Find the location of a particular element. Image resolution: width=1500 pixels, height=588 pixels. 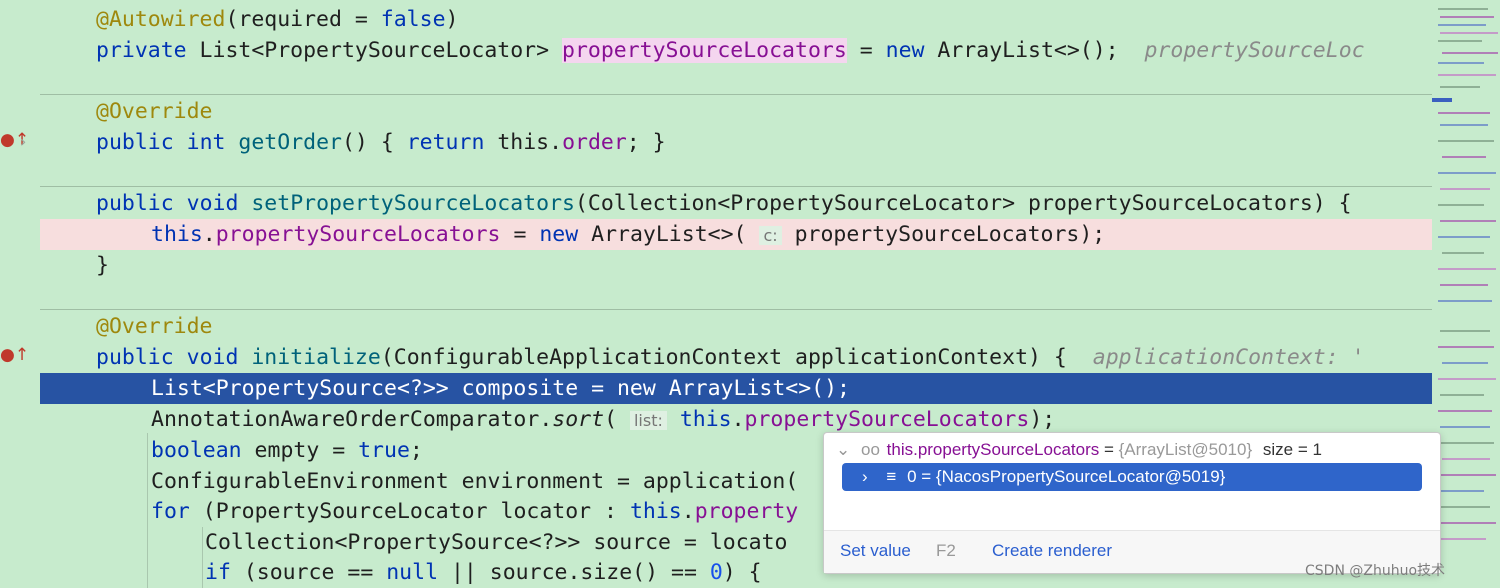

code-text: ( is located at coordinates (611, 419).